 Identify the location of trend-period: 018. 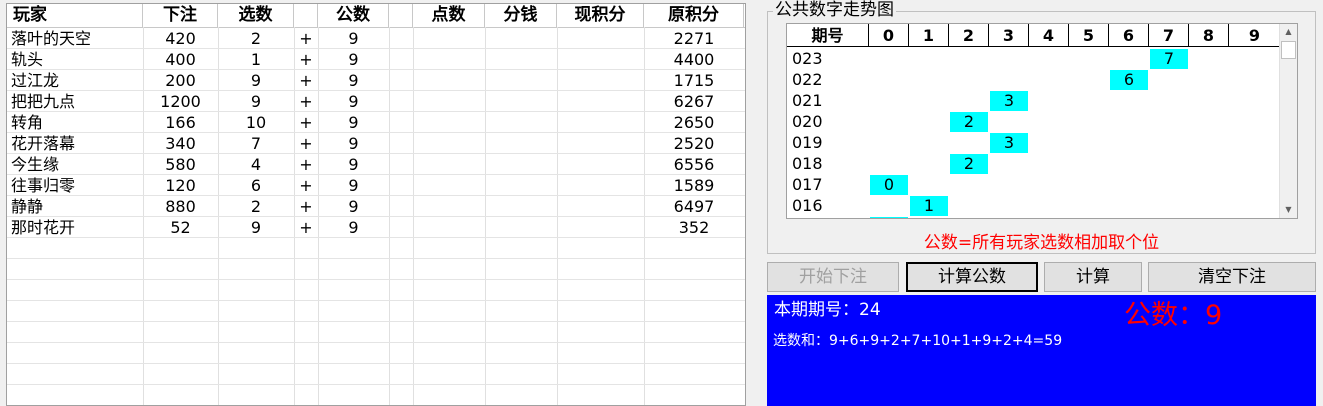
(807, 163).